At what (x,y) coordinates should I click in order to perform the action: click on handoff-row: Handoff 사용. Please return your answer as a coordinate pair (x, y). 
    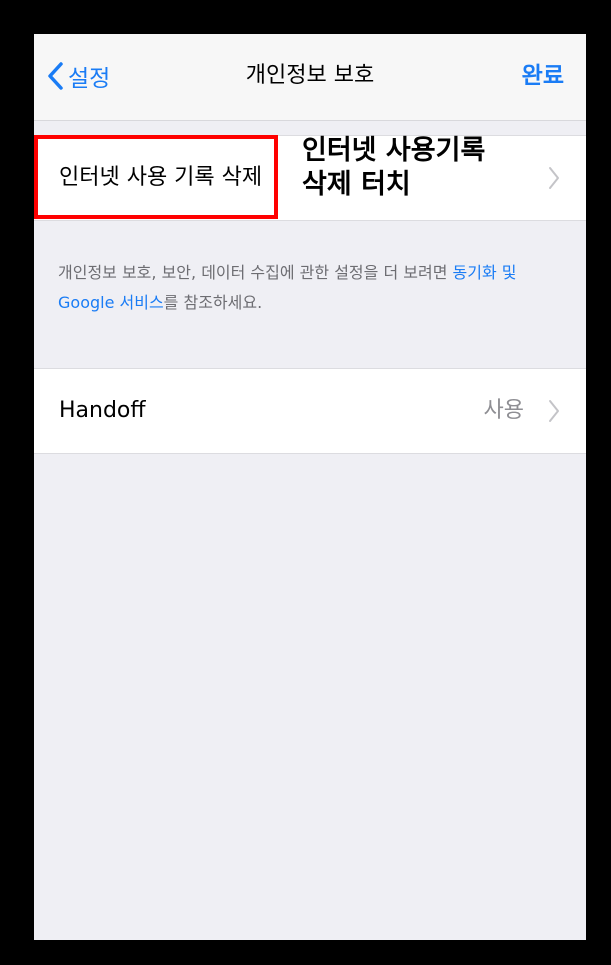
    Looking at the image, I should click on (310, 411).